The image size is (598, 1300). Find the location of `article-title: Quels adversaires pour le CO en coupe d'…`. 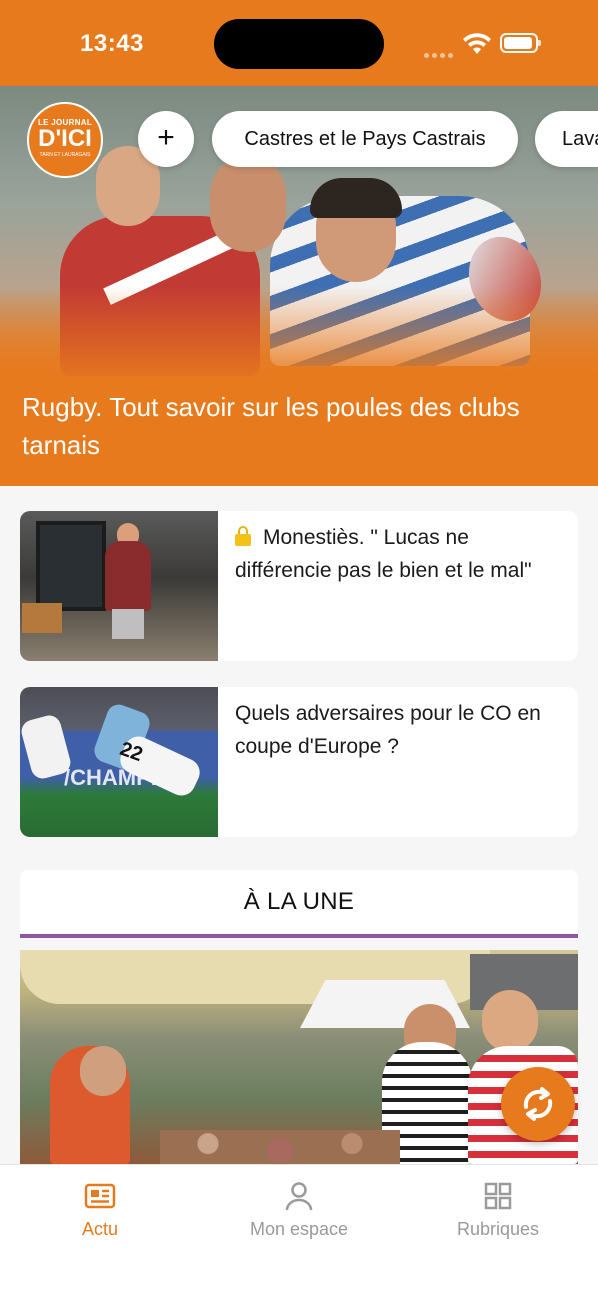

article-title: Quels adversaires pour le CO en coupe d'… is located at coordinates (388, 730).